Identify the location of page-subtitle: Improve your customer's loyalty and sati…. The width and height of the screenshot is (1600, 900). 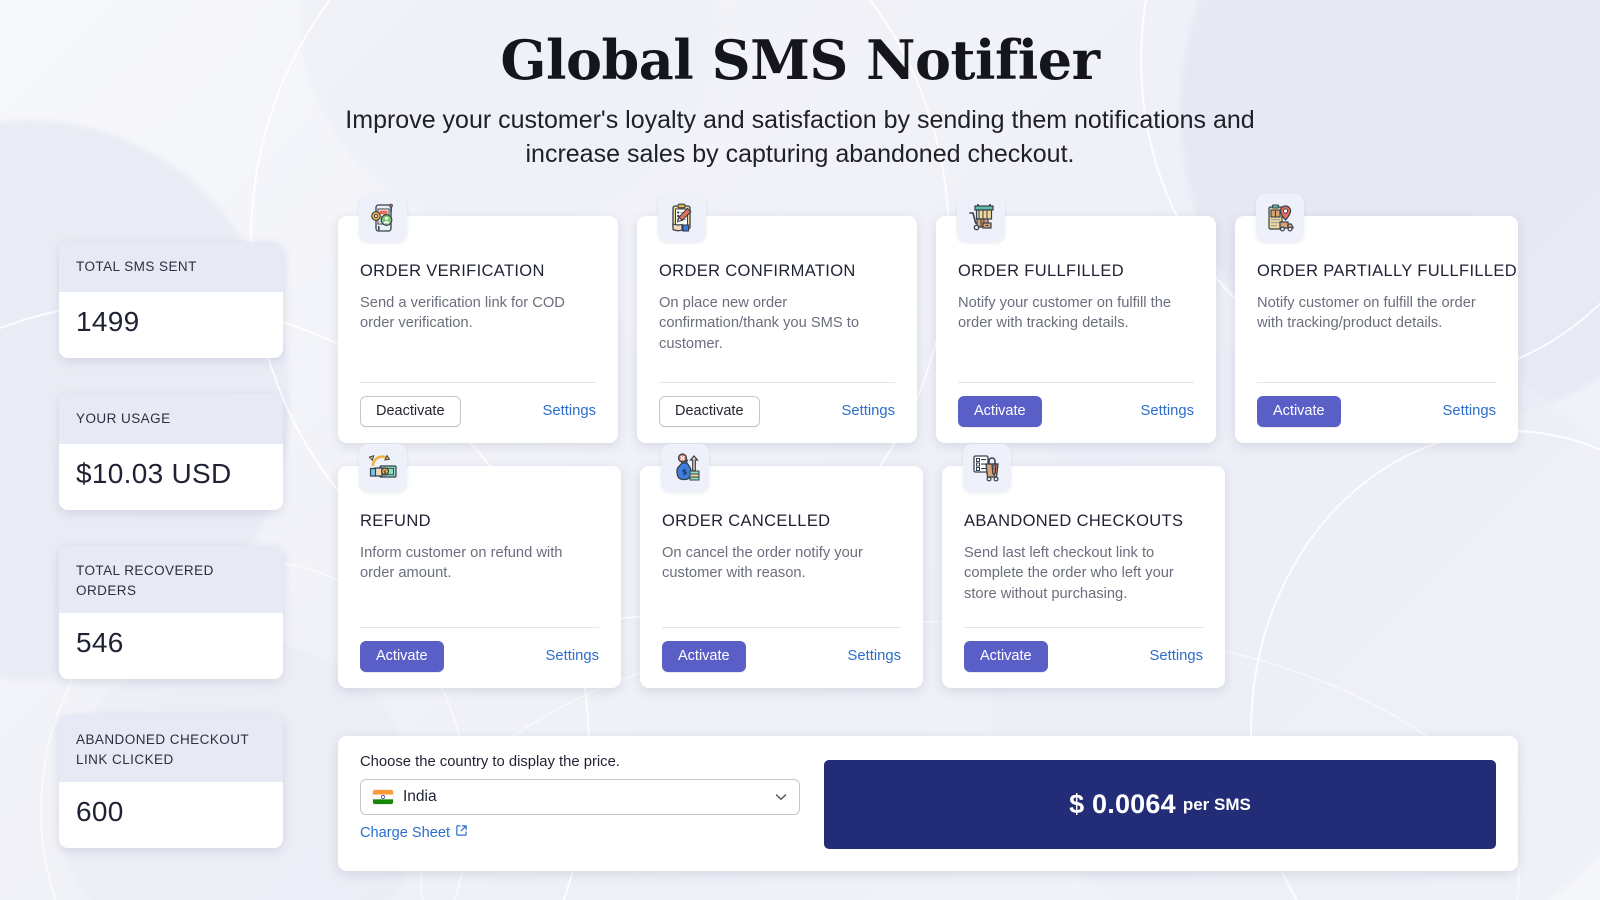
(800, 137).